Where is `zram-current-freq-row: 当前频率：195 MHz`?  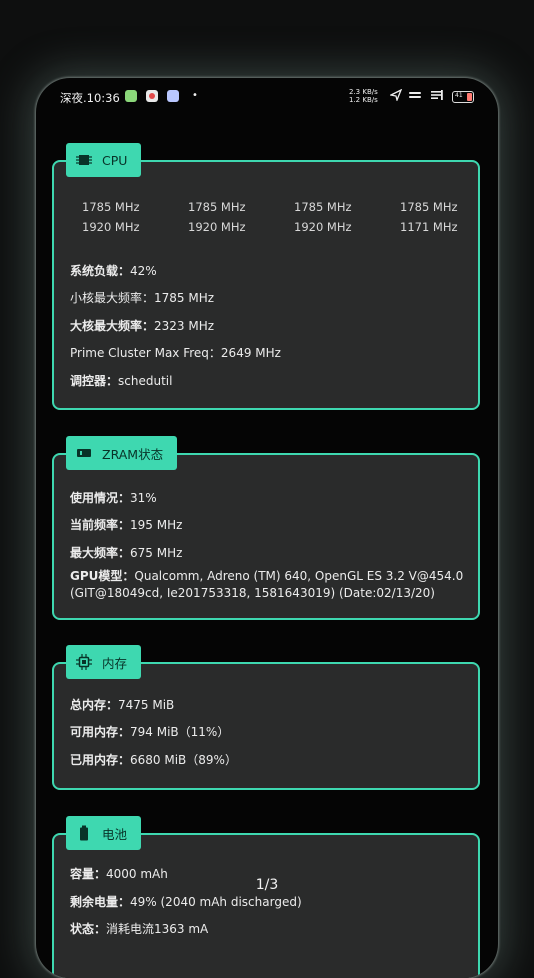 zram-current-freq-row: 当前频率：195 MHz is located at coordinates (126, 525).